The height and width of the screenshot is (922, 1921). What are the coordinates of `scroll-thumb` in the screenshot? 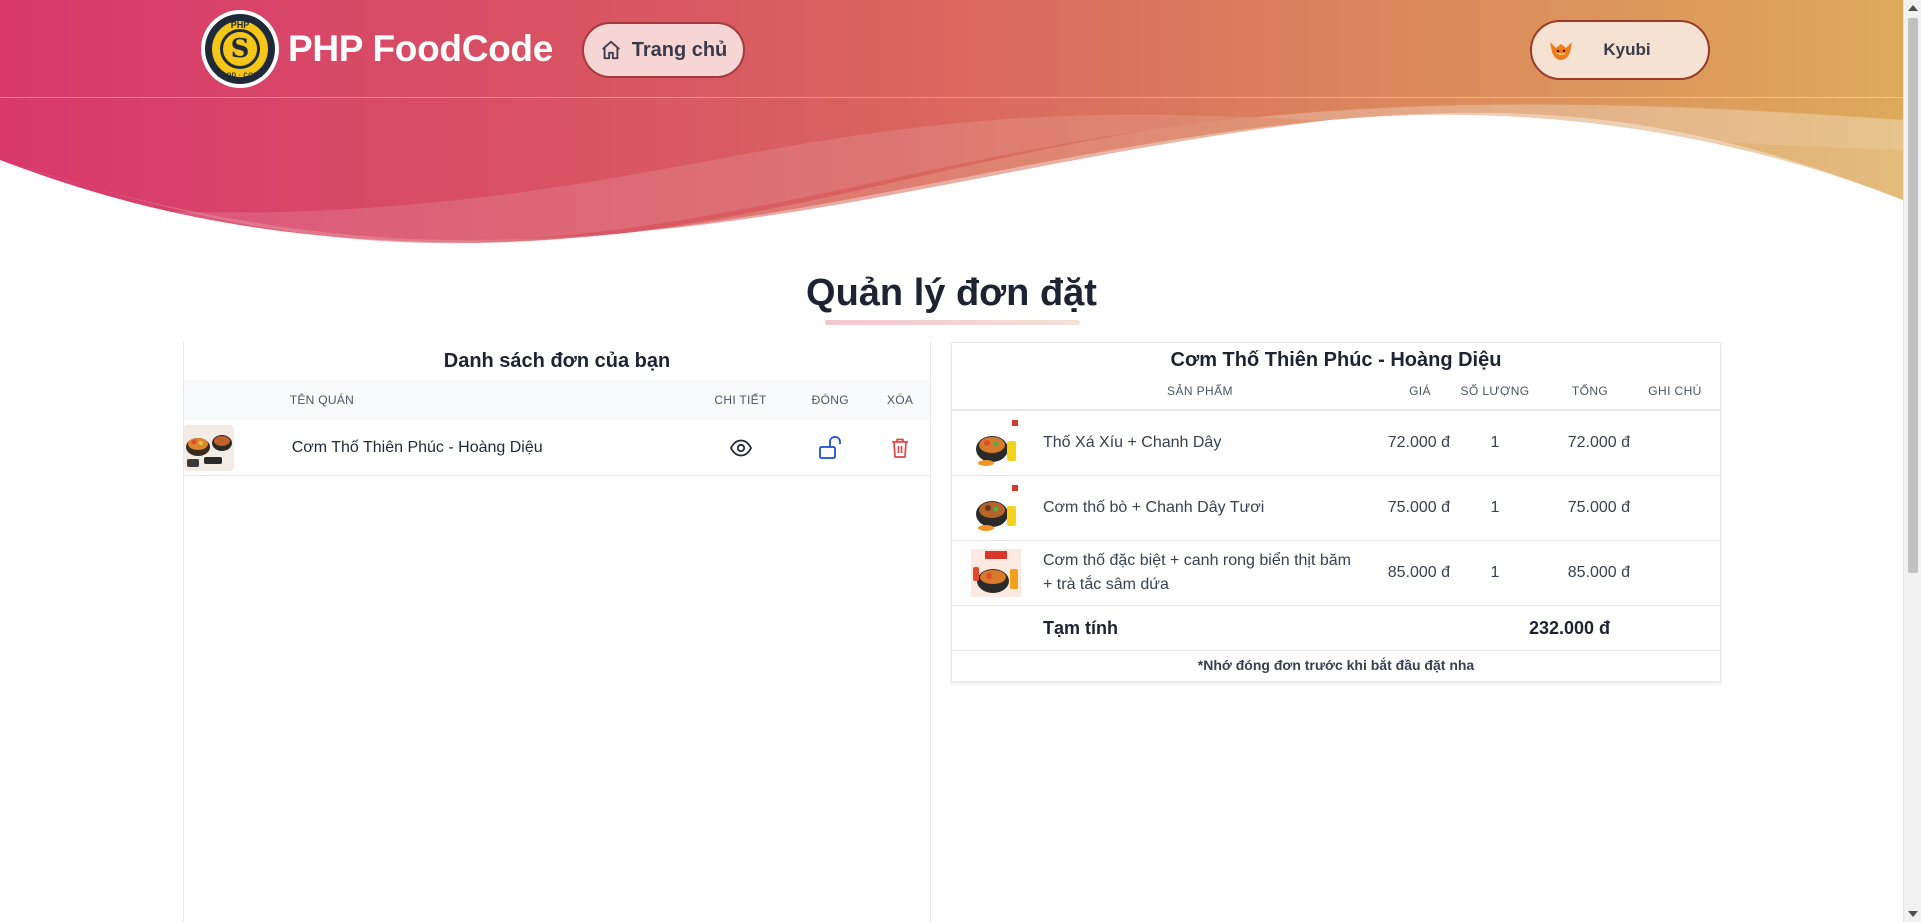 It's located at (1913, 295).